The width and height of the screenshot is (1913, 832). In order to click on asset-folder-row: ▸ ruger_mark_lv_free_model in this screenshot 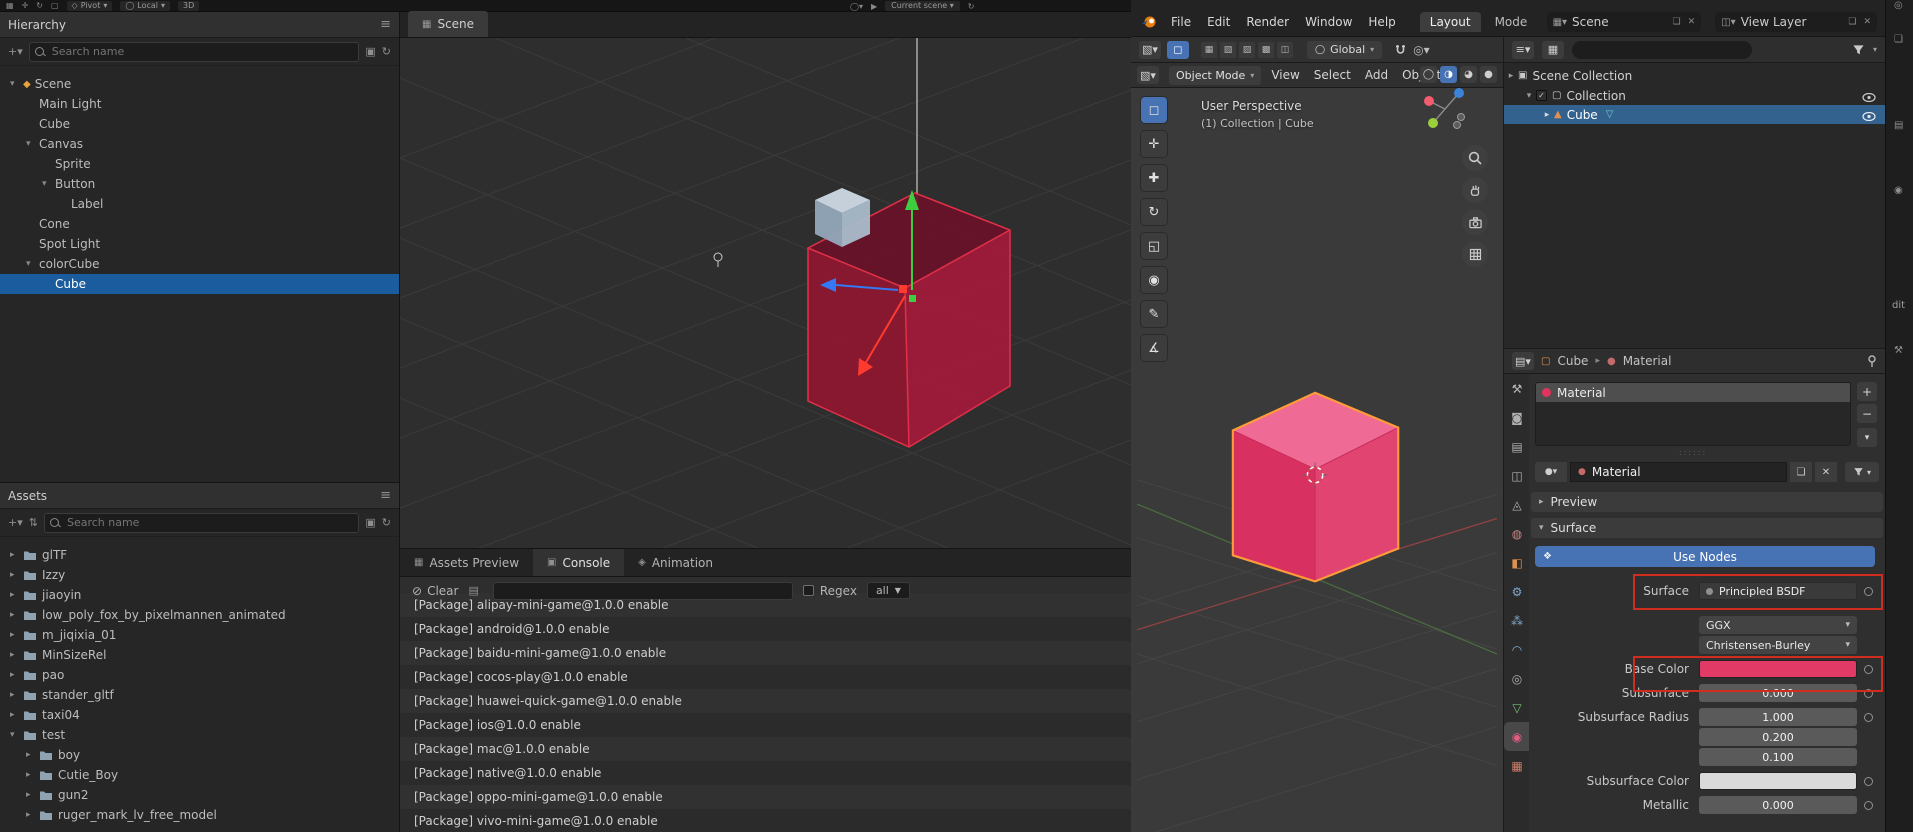, I will do `click(199, 815)`.